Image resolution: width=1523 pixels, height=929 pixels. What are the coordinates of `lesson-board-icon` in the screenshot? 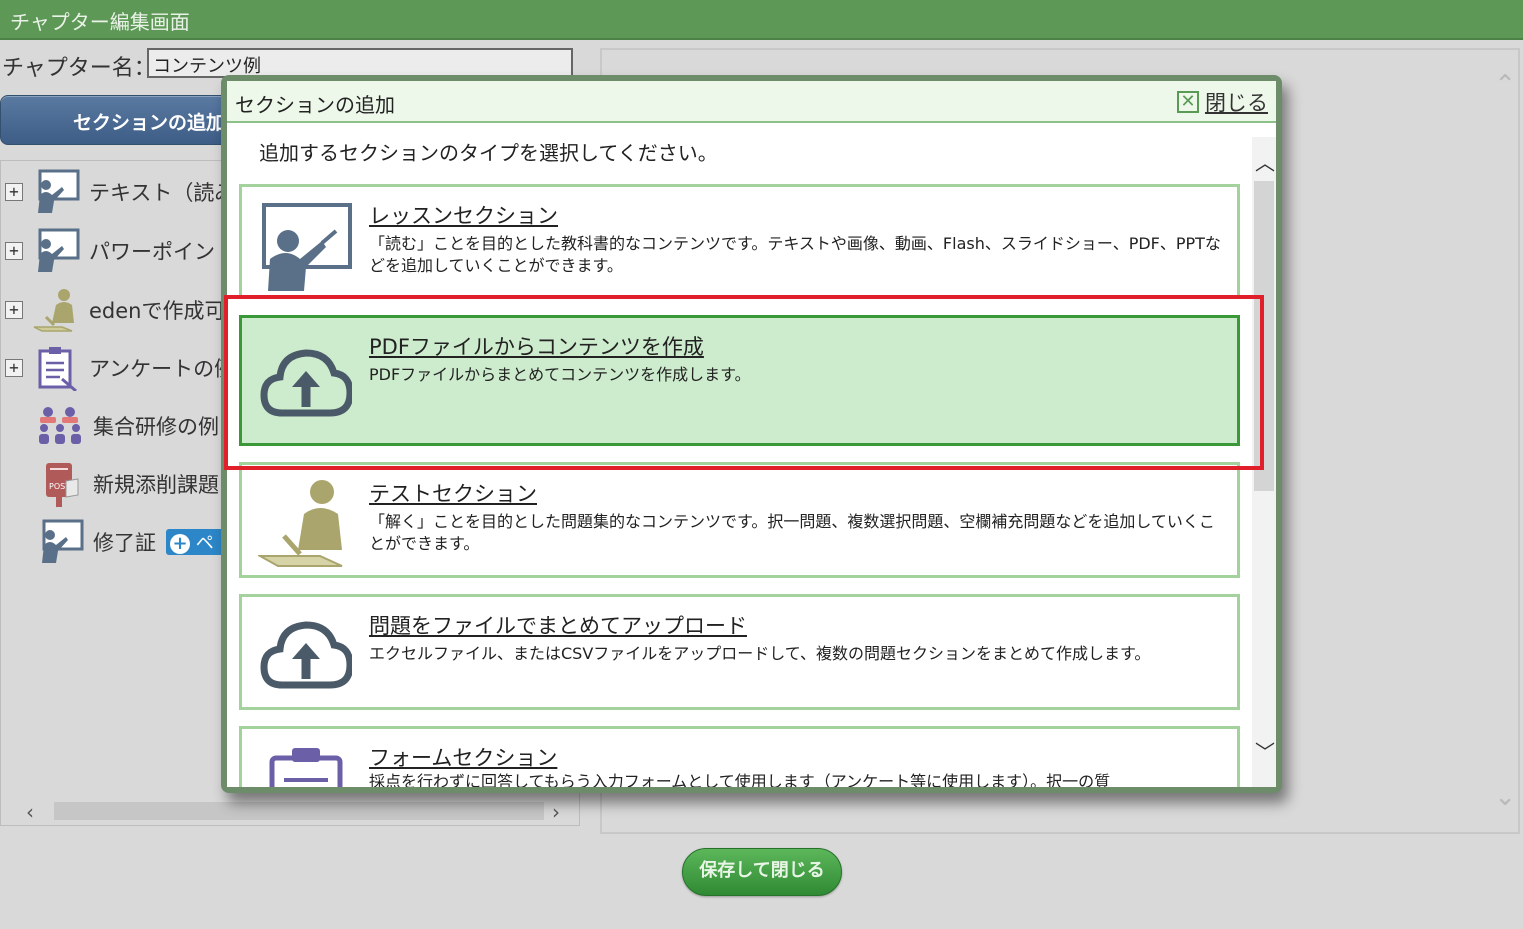 It's located at (306, 247).